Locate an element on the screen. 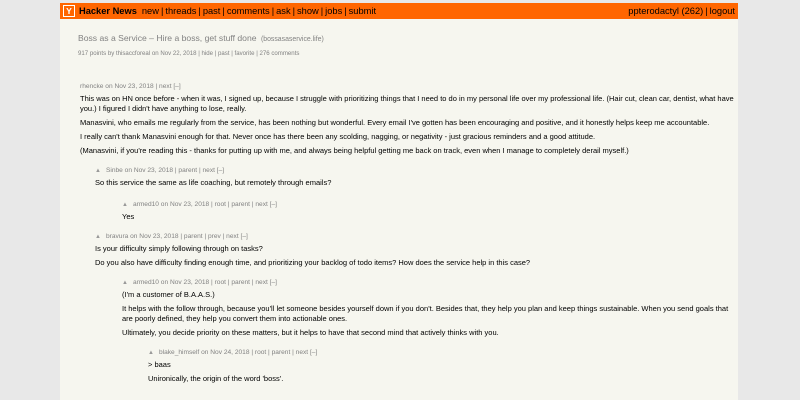  comment-paragraph: Yes is located at coordinates (128, 216).